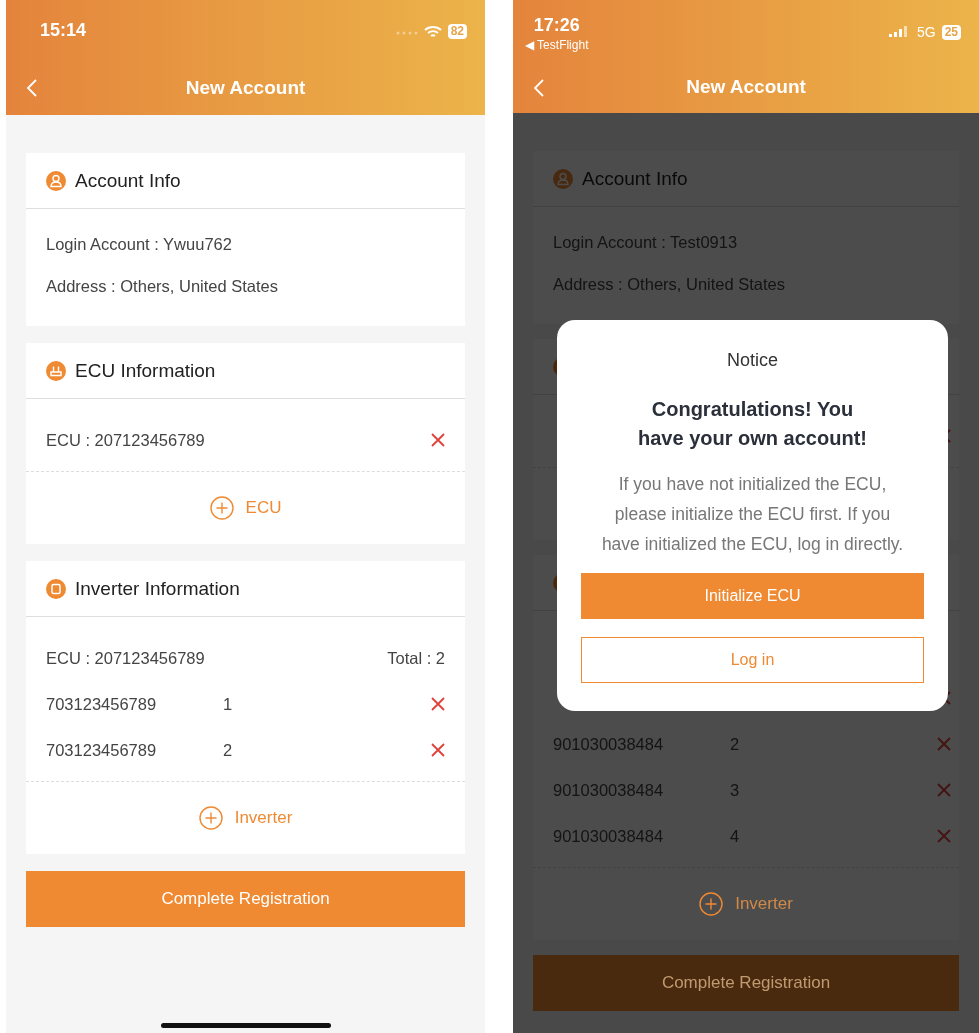 Image resolution: width=979 pixels, height=1033 pixels. I want to click on initialize-ecu-button: Initialize ECU, so click(752, 596).